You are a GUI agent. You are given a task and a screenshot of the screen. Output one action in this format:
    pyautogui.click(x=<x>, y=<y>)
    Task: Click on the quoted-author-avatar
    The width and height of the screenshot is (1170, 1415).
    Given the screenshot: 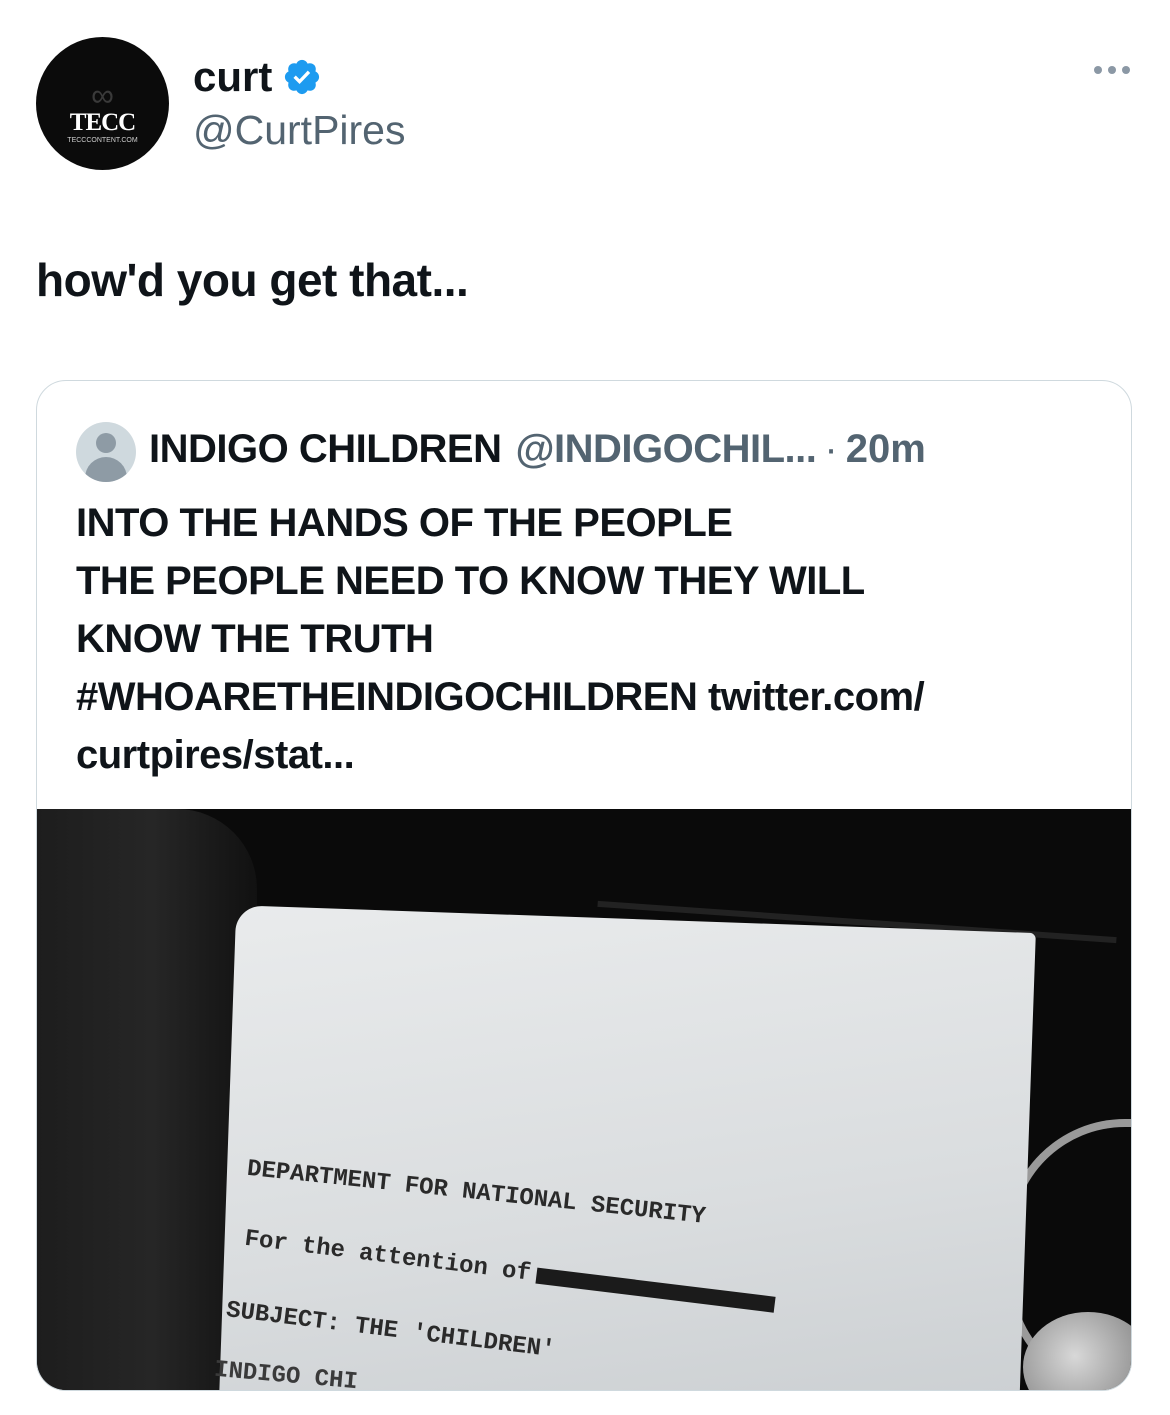 What is the action you would take?
    pyautogui.click(x=106, y=452)
    